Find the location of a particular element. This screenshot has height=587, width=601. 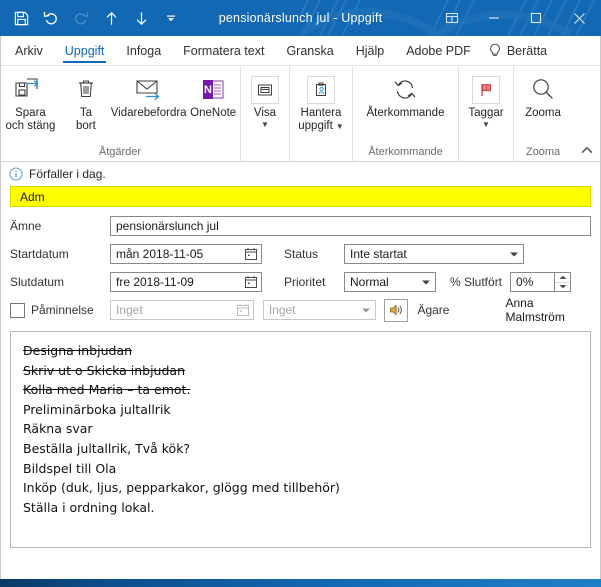

tab-arkiv: Arkiv is located at coordinates (29, 50).